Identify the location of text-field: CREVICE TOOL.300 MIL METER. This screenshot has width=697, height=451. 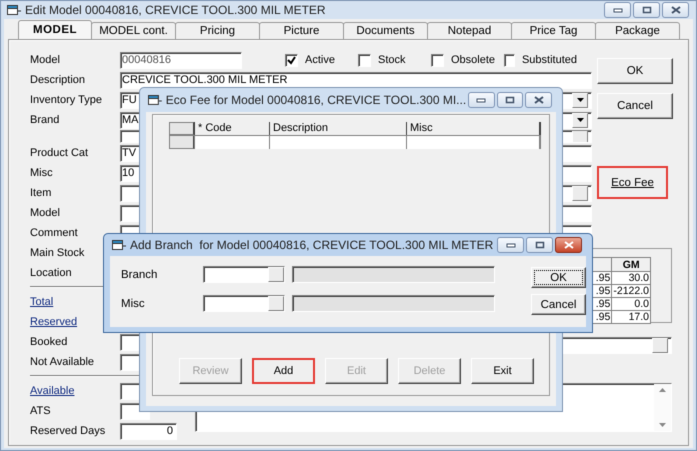
(356, 80).